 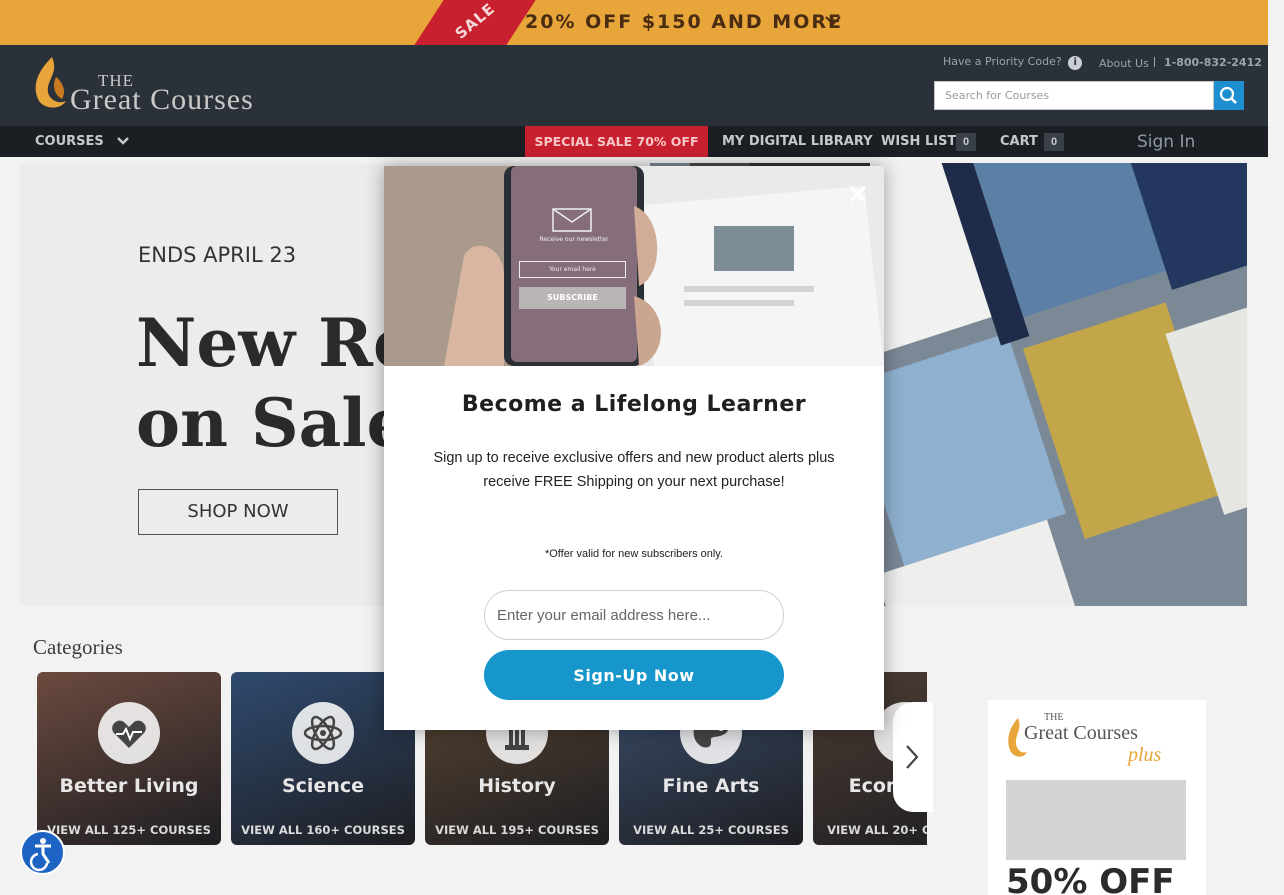 I want to click on nav-special-sale: SPECIAL SALE 70% OFF, so click(x=616, y=141).